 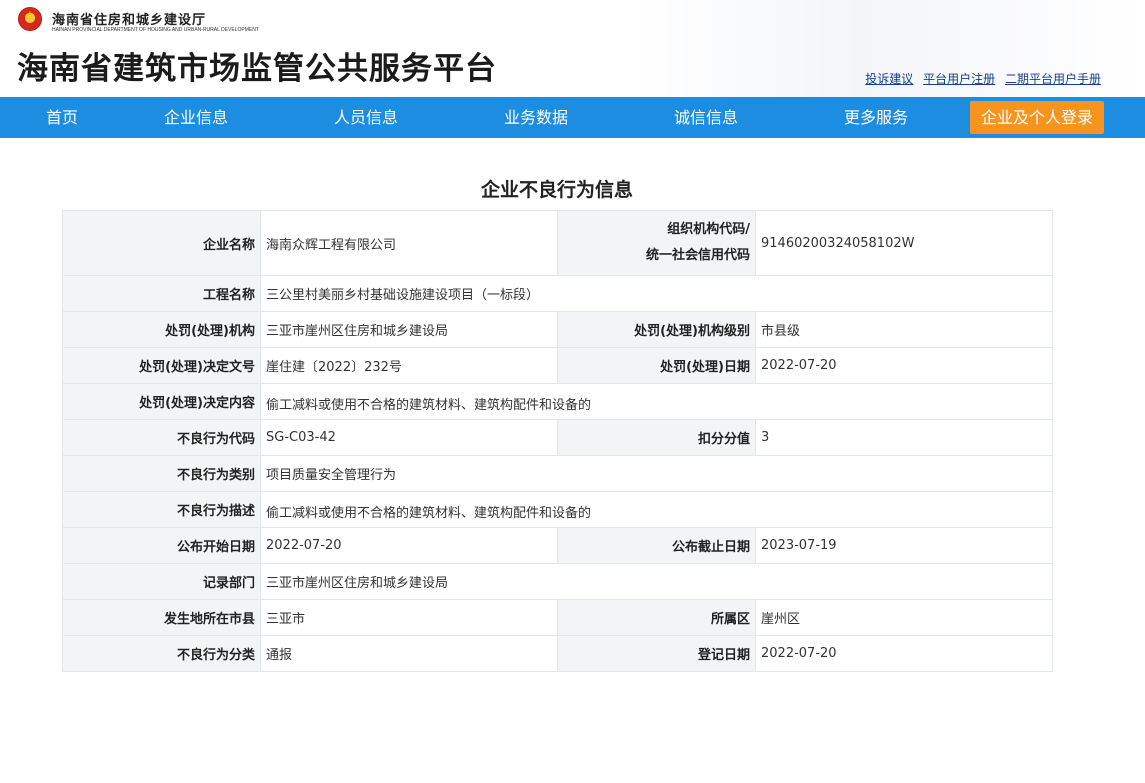 What do you see at coordinates (196, 117) in the screenshot?
I see `nav-company-info: 企业信息` at bounding box center [196, 117].